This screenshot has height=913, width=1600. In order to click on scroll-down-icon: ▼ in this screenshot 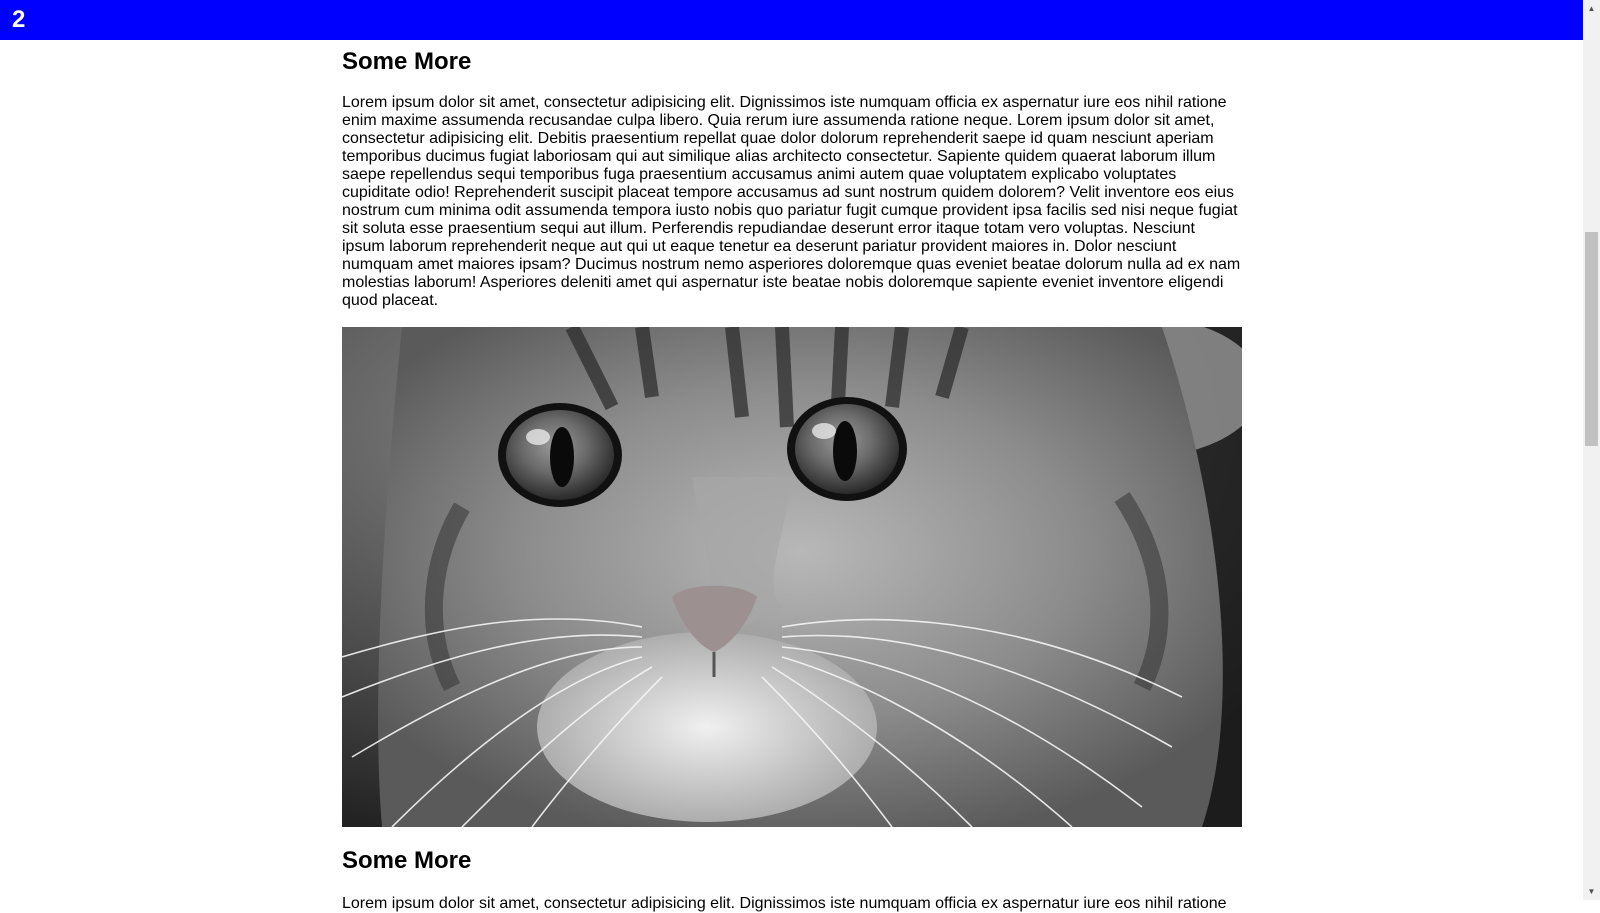, I will do `click(1591, 891)`.